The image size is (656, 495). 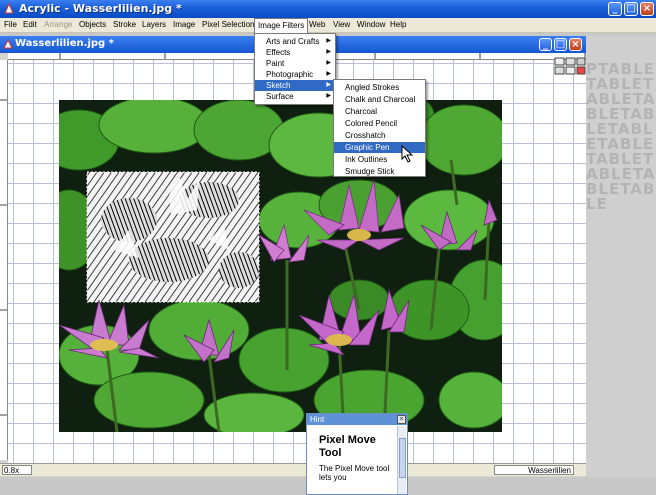 I want to click on menu-item-surface: Surface ▶, so click(x=295, y=96).